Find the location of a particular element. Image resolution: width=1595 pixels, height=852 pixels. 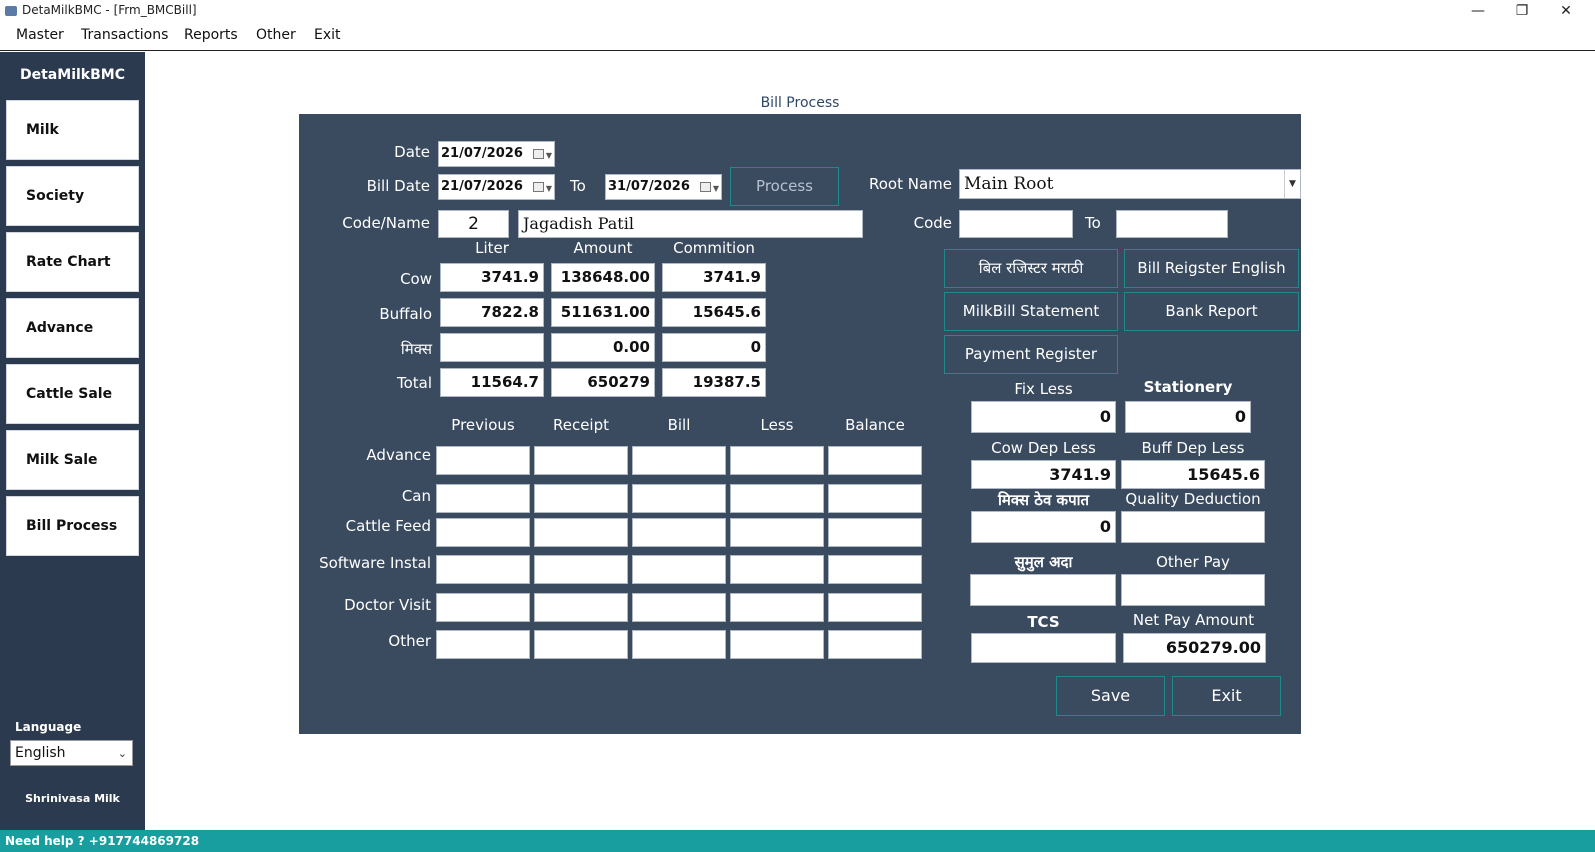

cow-amount-field: 138648.00 is located at coordinates (603, 277).